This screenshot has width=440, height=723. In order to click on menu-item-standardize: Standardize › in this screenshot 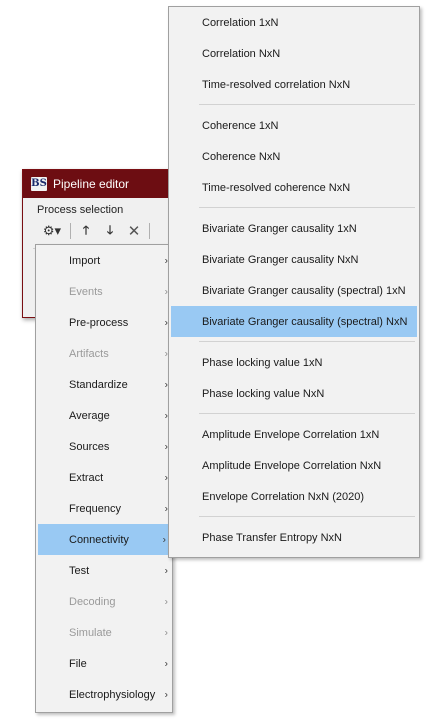, I will do `click(104, 384)`.